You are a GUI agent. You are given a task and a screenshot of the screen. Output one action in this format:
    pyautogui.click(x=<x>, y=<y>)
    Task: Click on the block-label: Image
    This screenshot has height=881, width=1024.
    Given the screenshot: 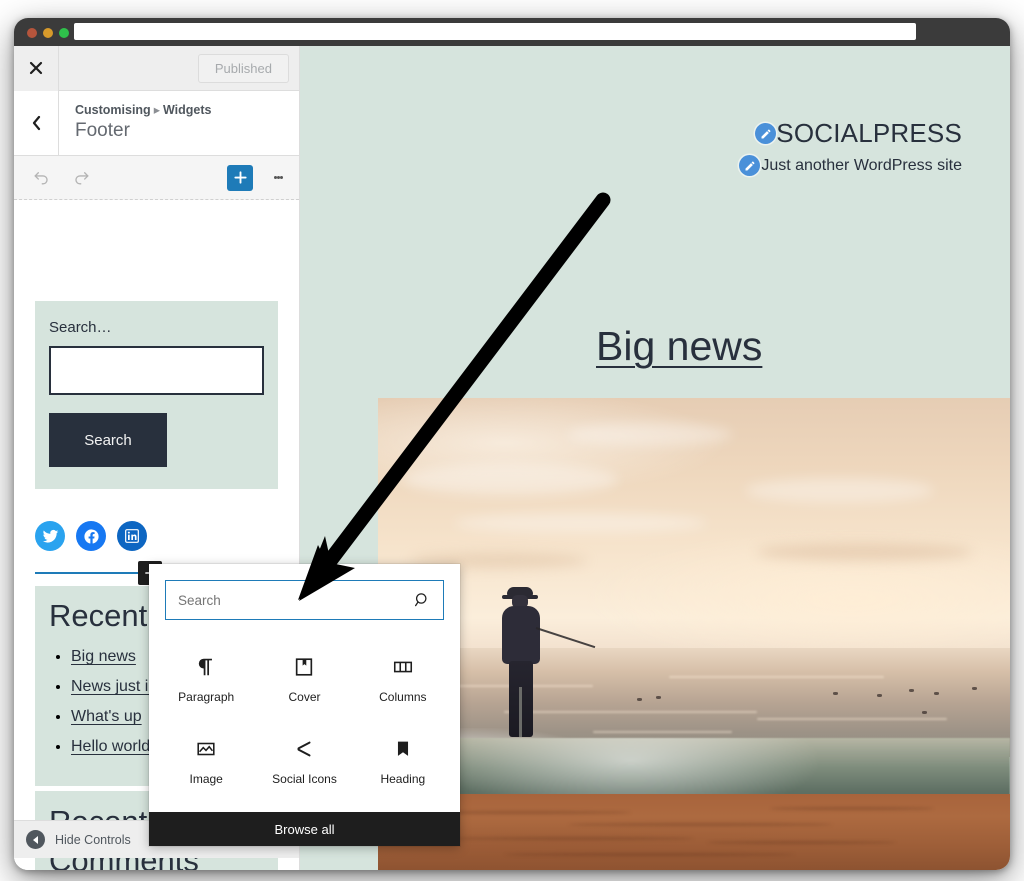 What is the action you would take?
    pyautogui.click(x=206, y=779)
    